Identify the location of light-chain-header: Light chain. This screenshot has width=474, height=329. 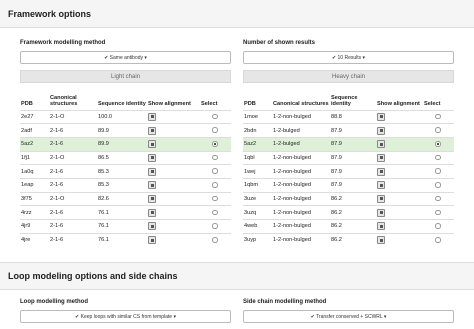
(125, 76).